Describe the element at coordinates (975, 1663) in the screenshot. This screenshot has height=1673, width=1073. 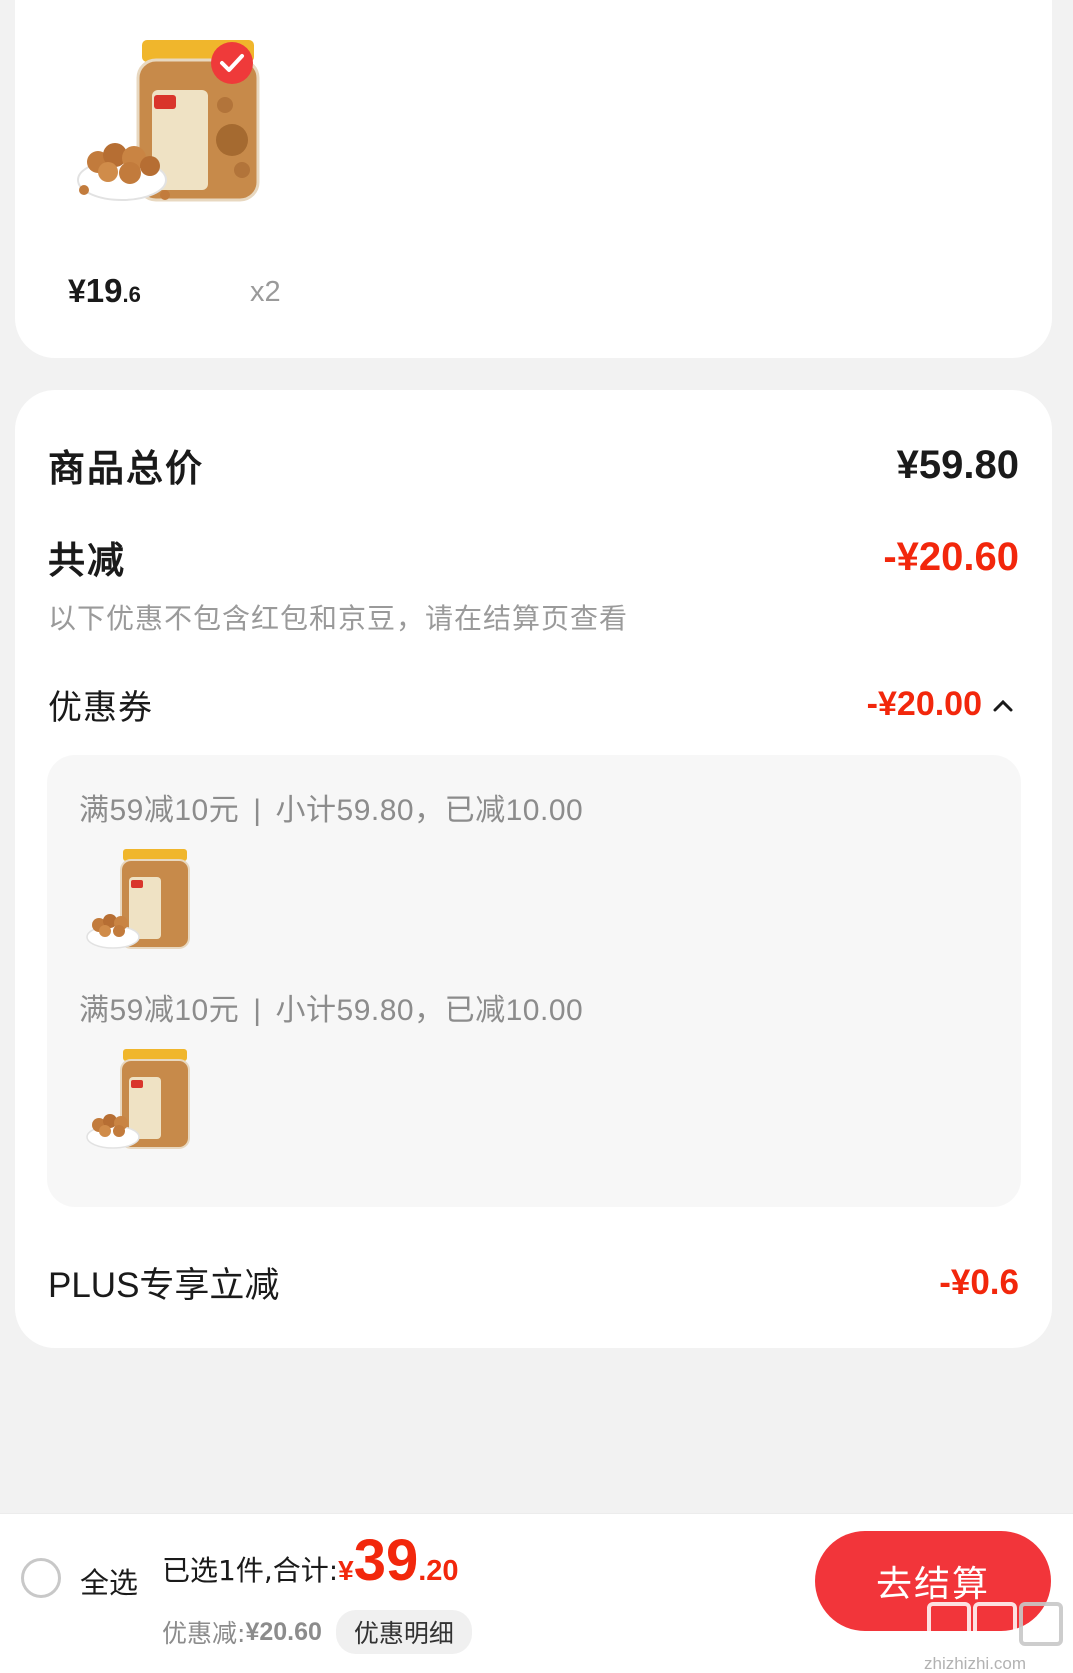
I see `watermark-text: zhizhizhi.com` at that location.